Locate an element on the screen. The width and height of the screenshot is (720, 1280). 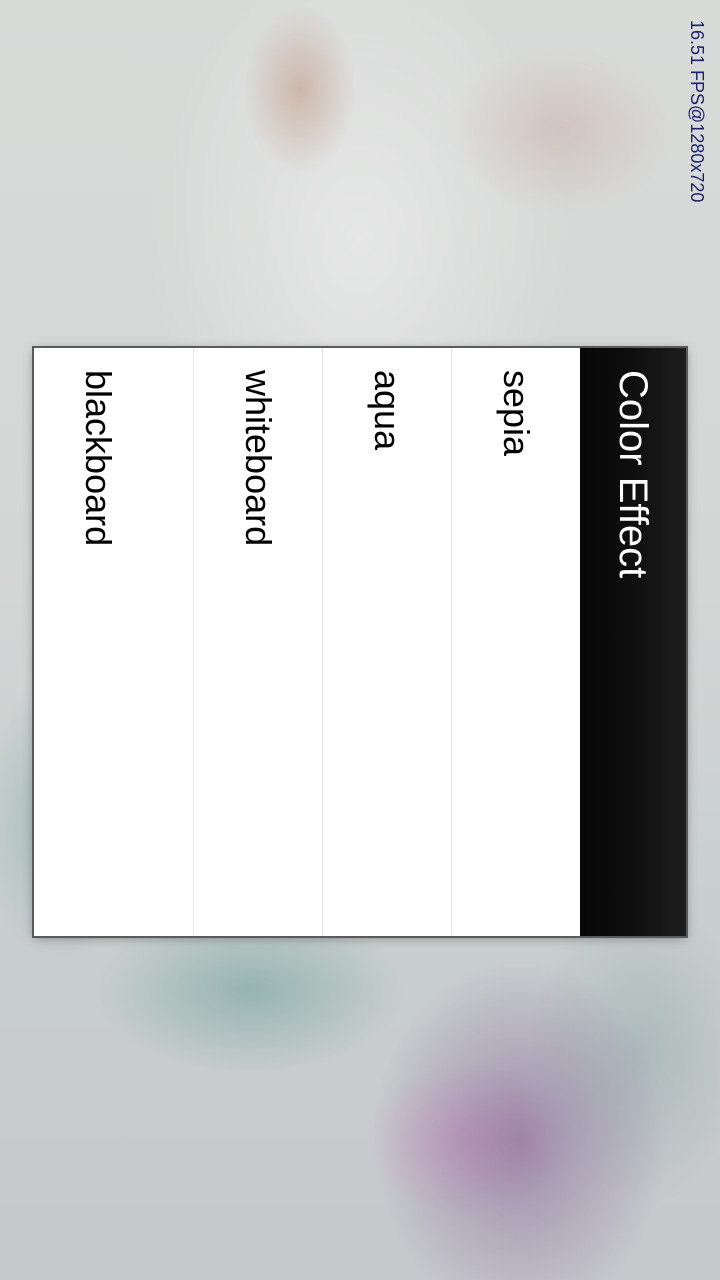
option-whiteboard: whiteboard is located at coordinates (257, 642).